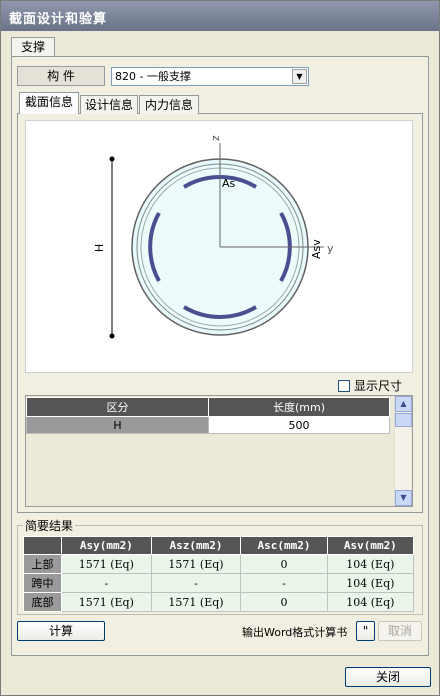  I want to click on window-title: 截面设计和验算, so click(58, 19).